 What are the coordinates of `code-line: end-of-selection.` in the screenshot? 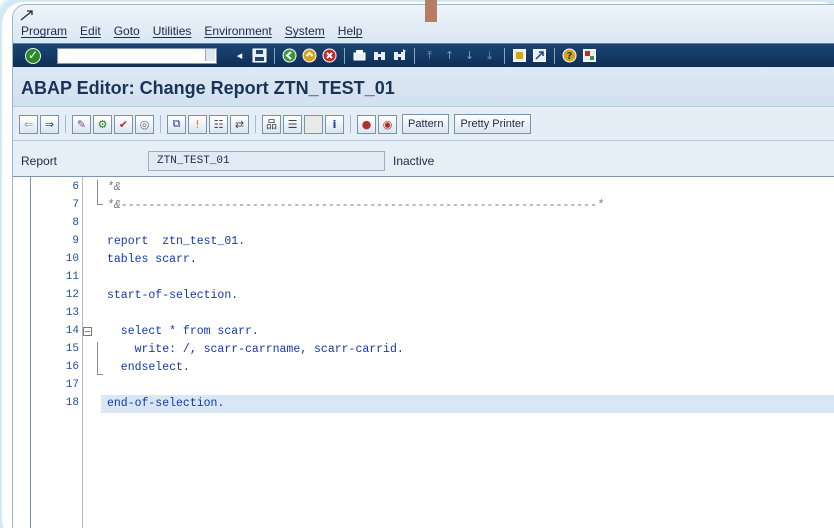 It's located at (467, 403).